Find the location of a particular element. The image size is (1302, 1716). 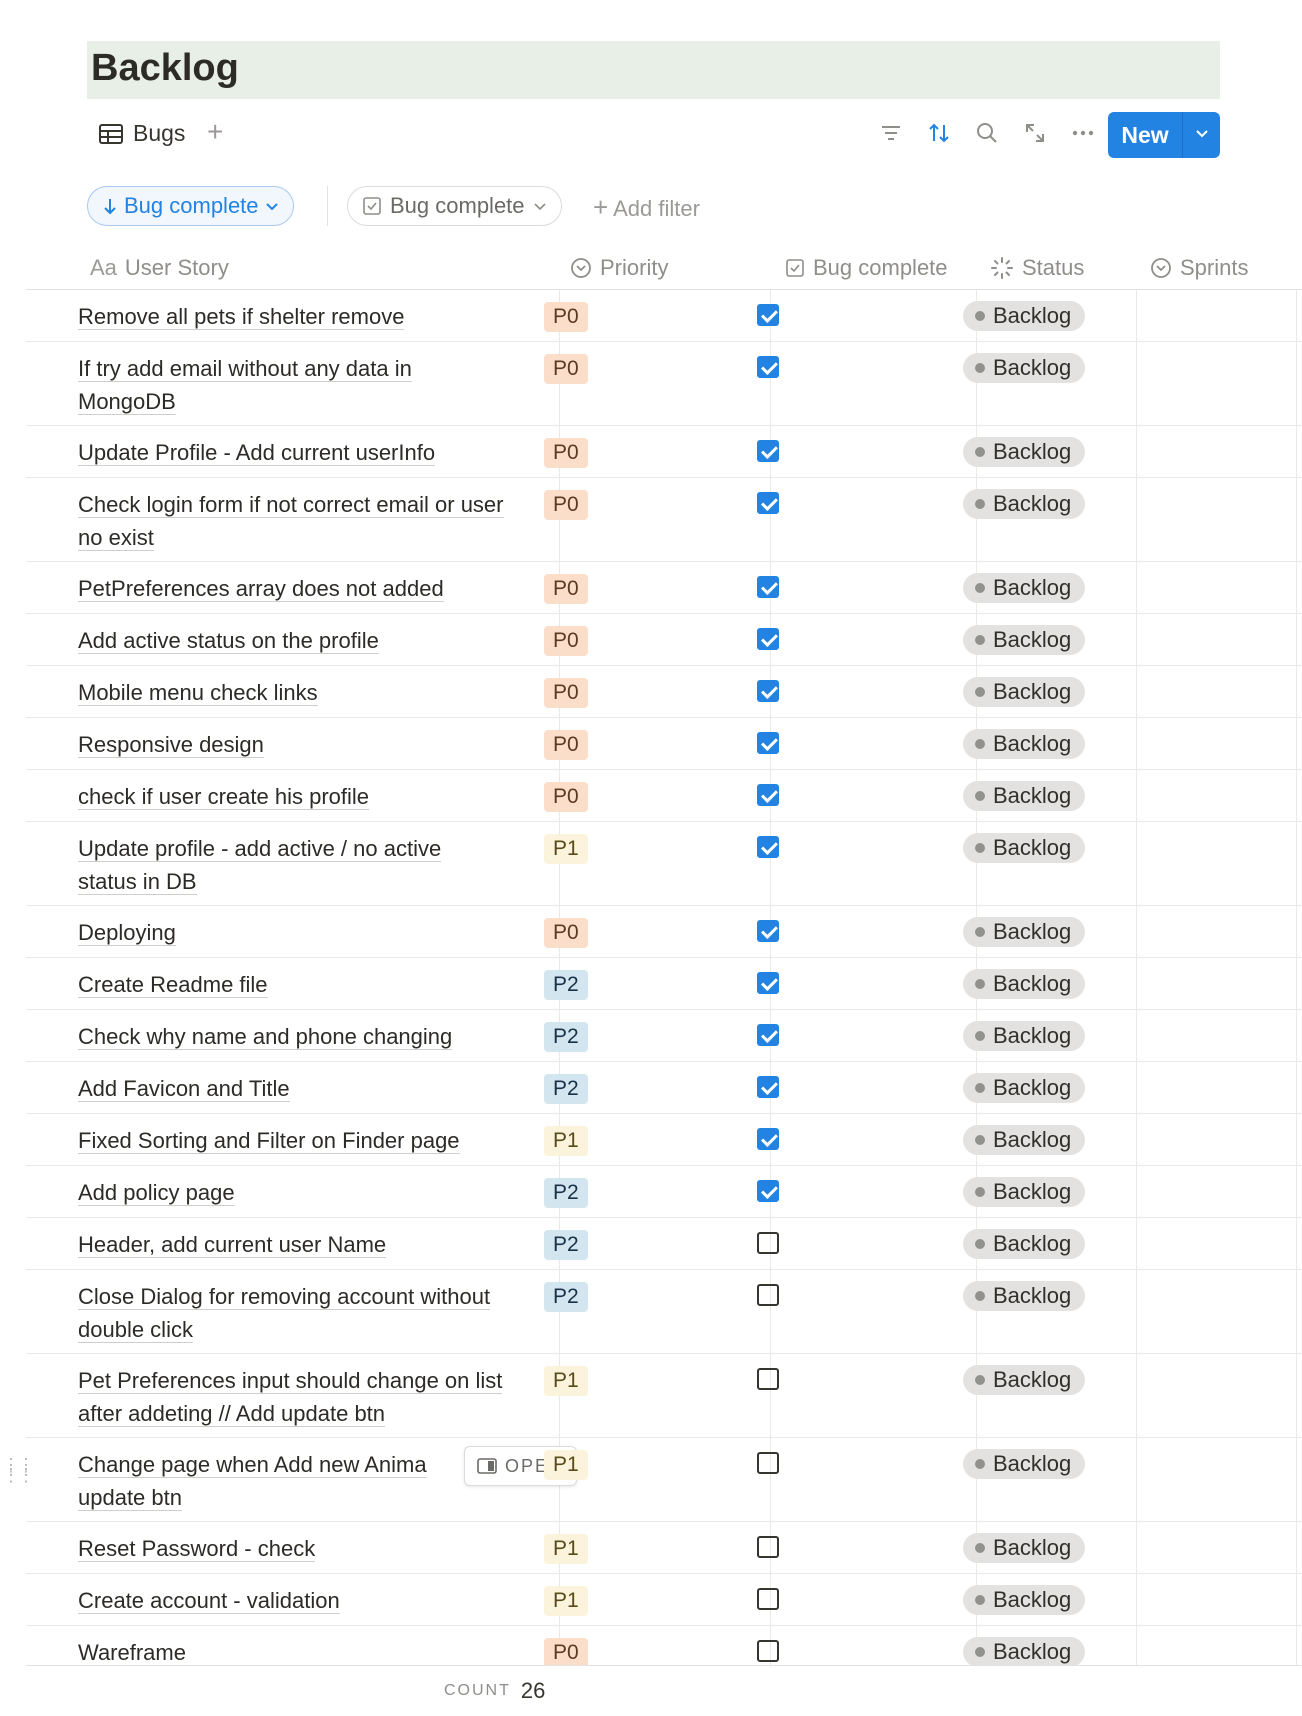

row-title: Create account - validation is located at coordinates (313, 1600).